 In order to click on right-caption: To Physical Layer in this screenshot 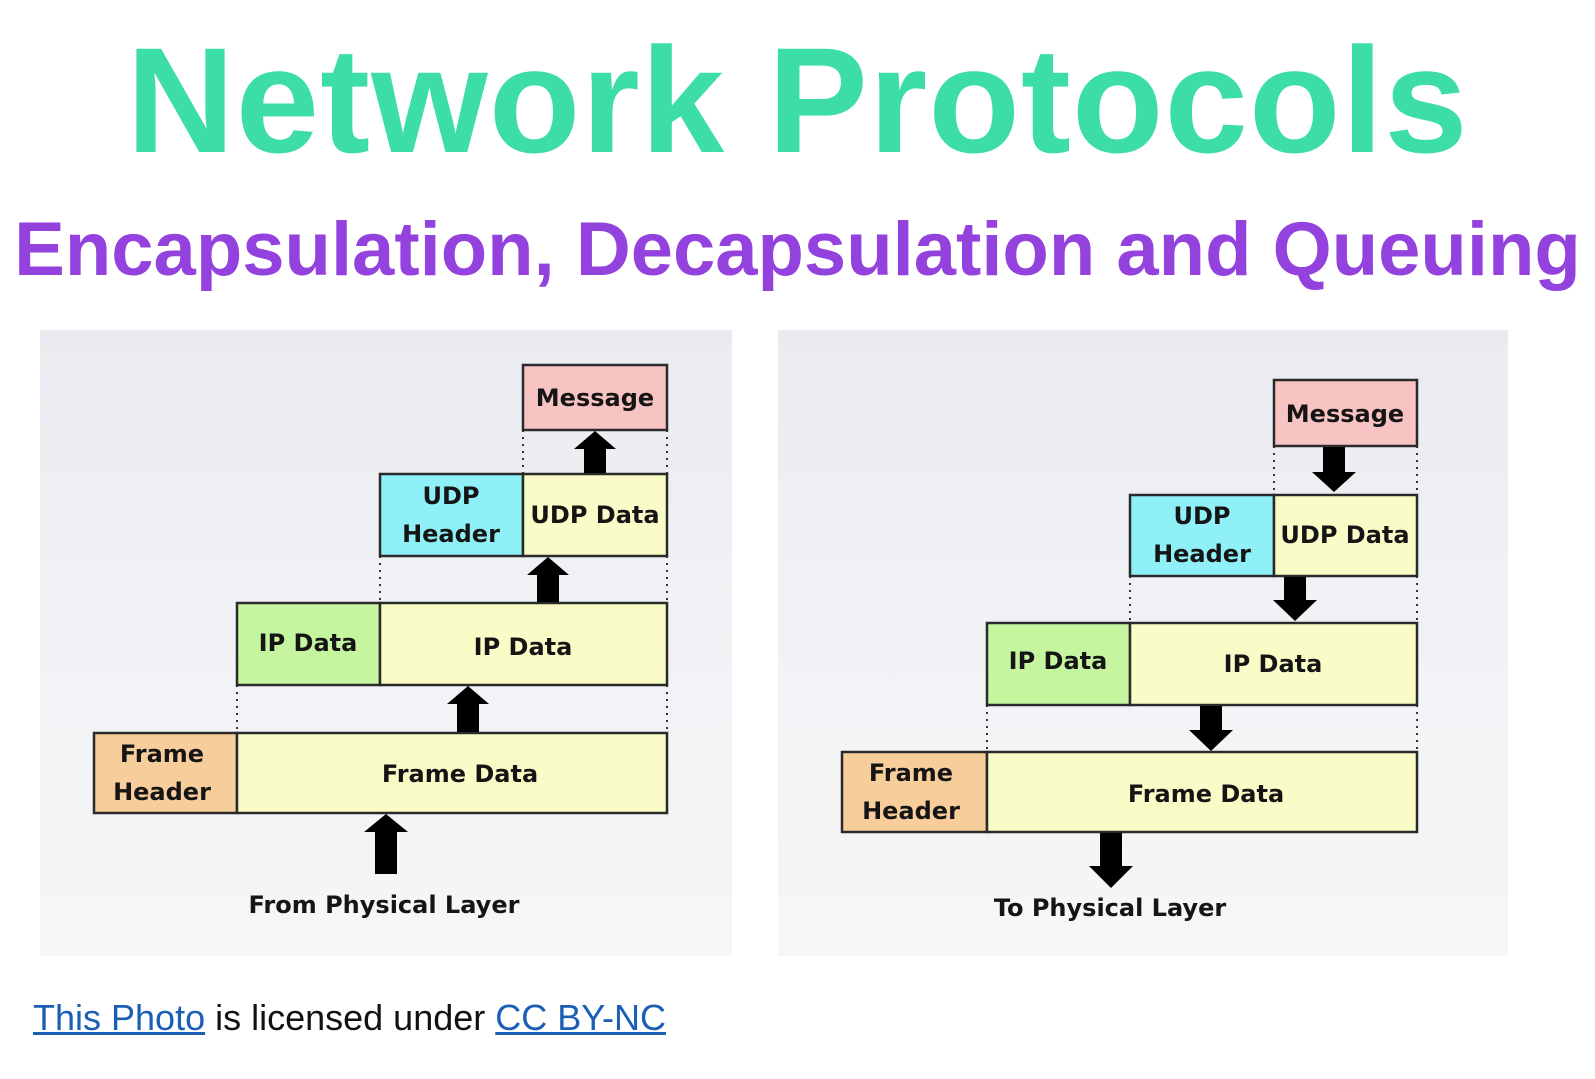, I will do `click(1110, 908)`.